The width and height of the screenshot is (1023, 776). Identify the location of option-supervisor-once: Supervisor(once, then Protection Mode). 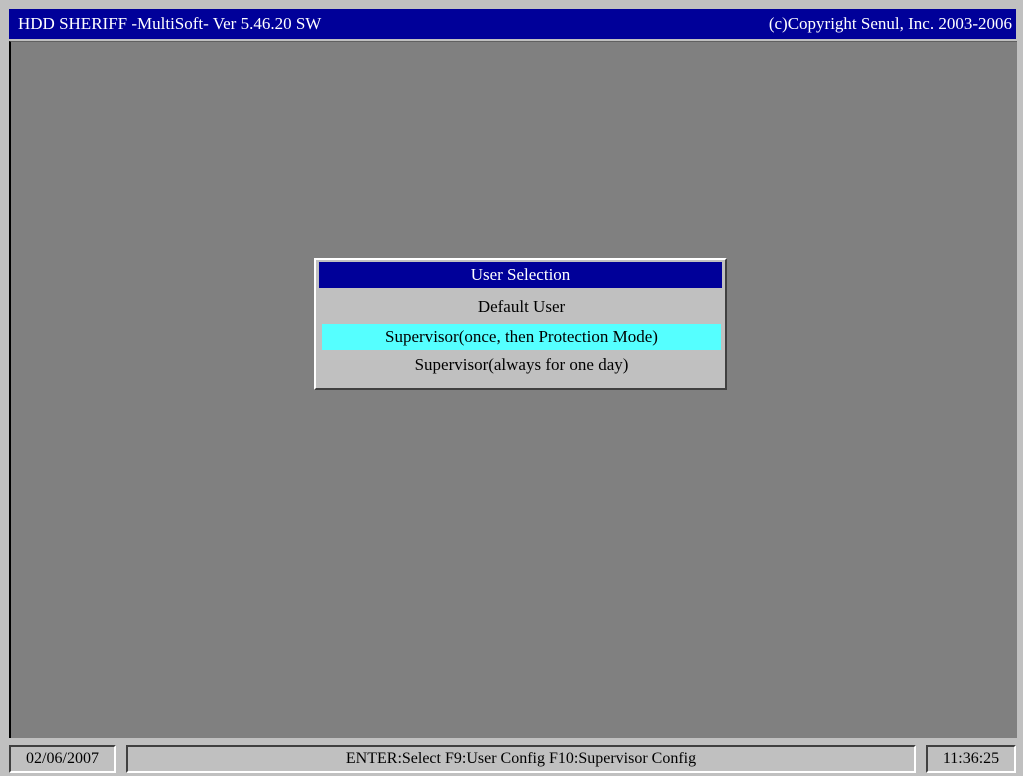
(521, 337).